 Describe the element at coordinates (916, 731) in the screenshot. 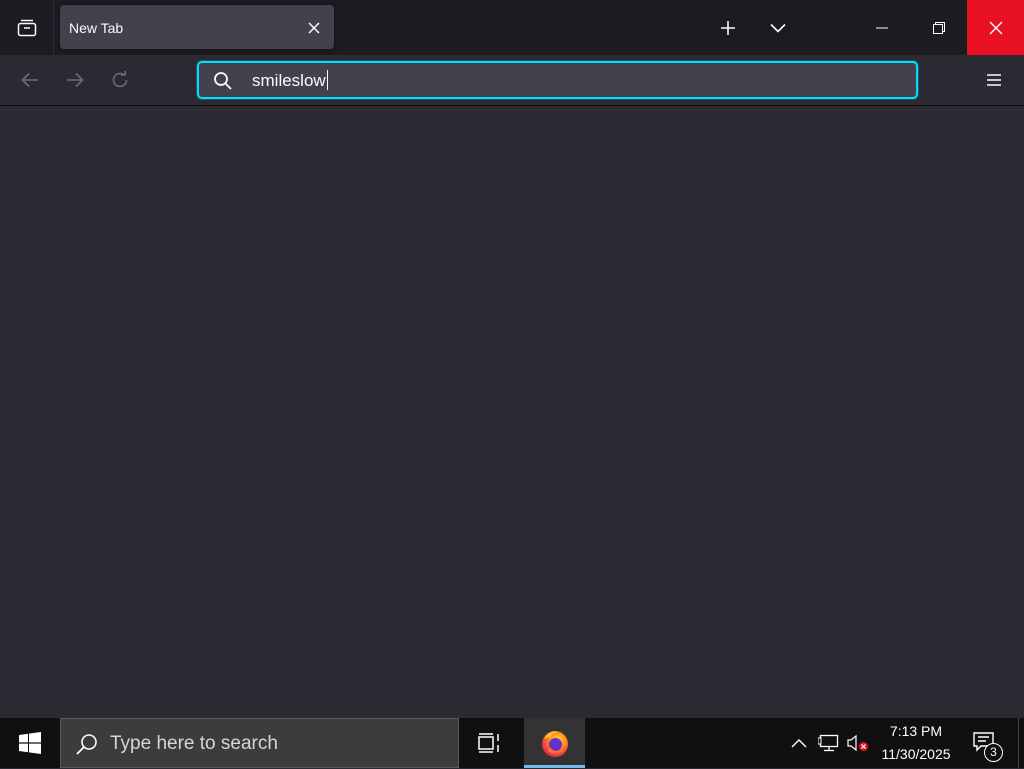

I see `clock-time: 7:13 PM` at that location.